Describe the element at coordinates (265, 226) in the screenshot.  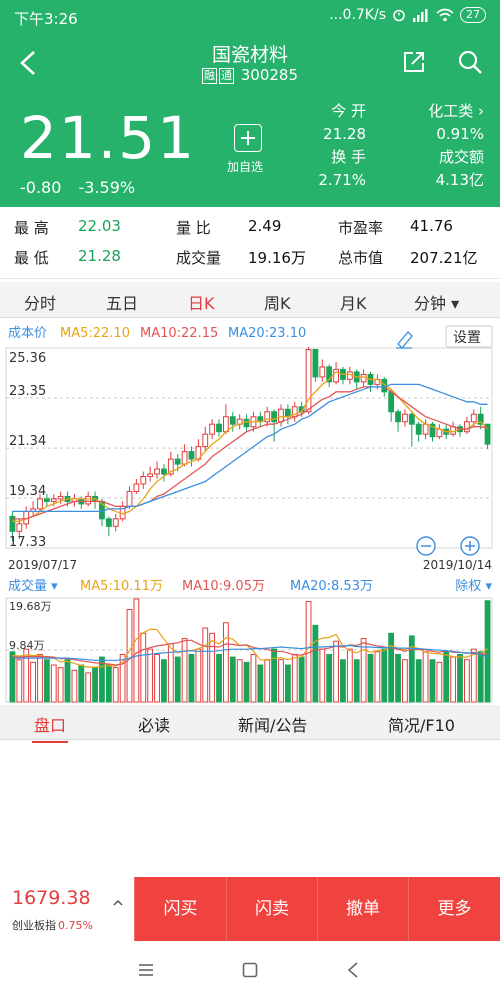
I see `vol-ratio-value: 2.49` at that location.